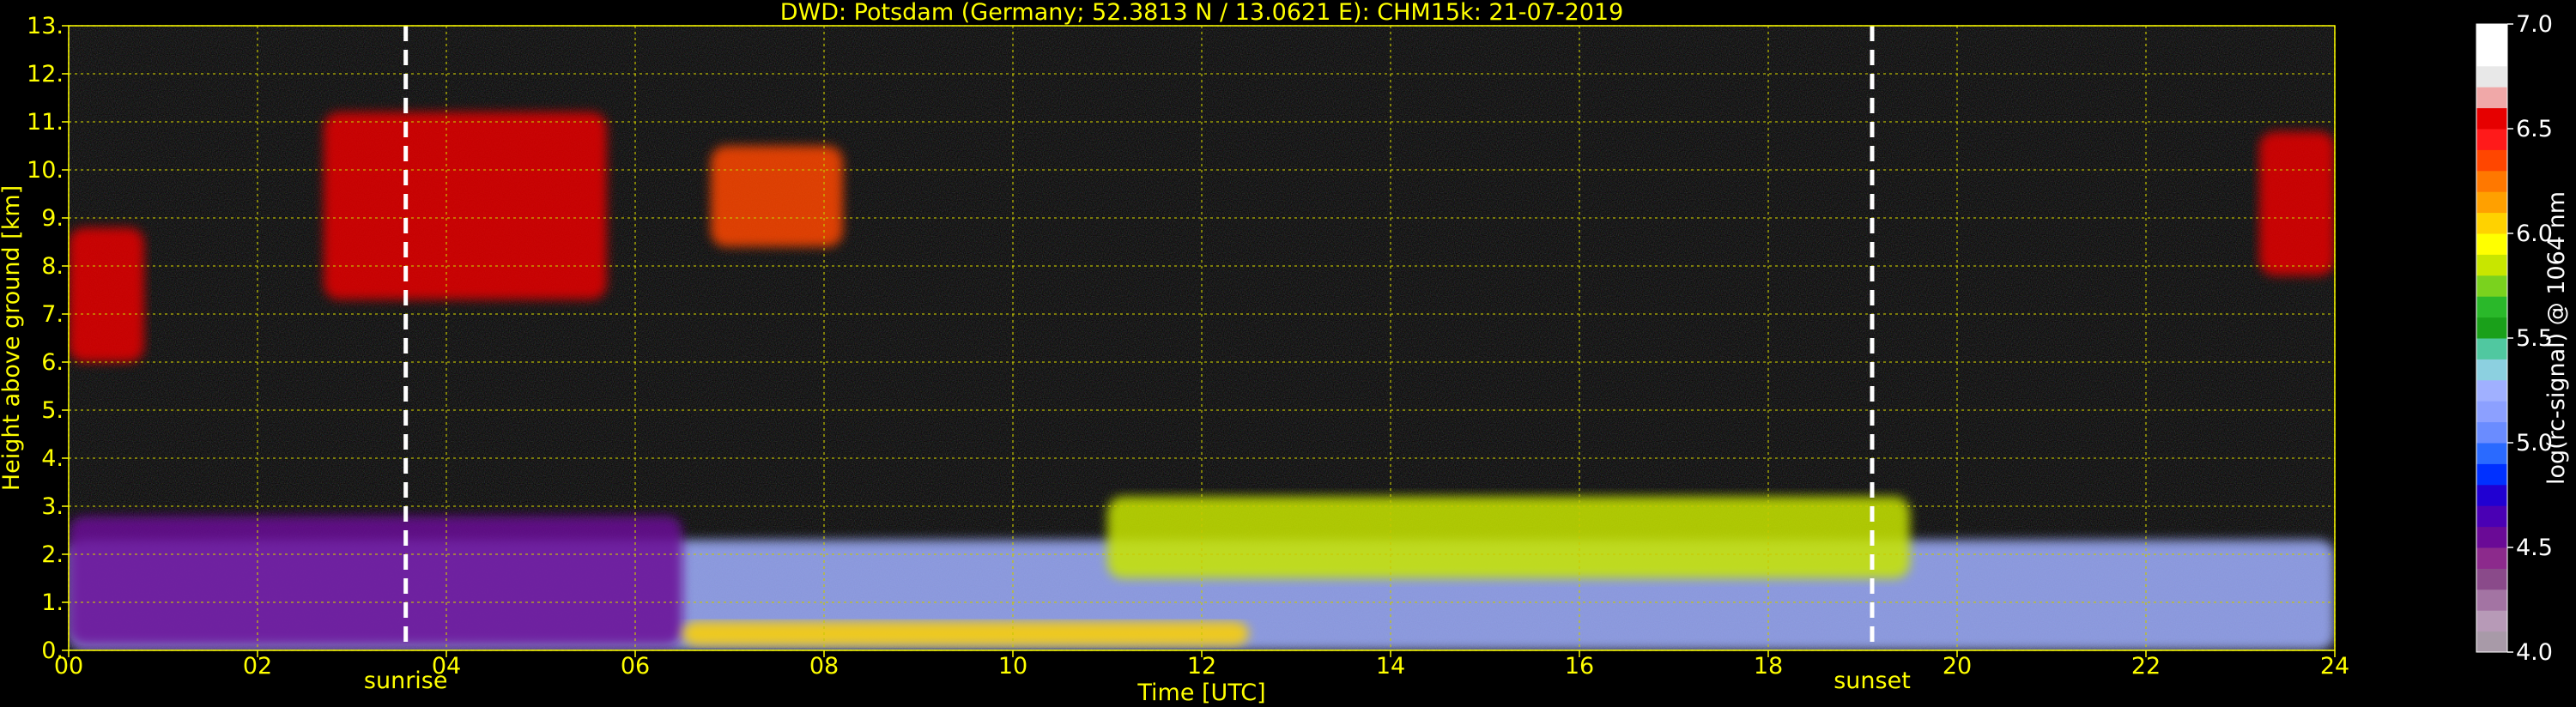 This screenshot has width=2576, height=707. Describe the element at coordinates (1200, 693) in the screenshot. I see `x-axis-label: Time [UTC]` at that location.